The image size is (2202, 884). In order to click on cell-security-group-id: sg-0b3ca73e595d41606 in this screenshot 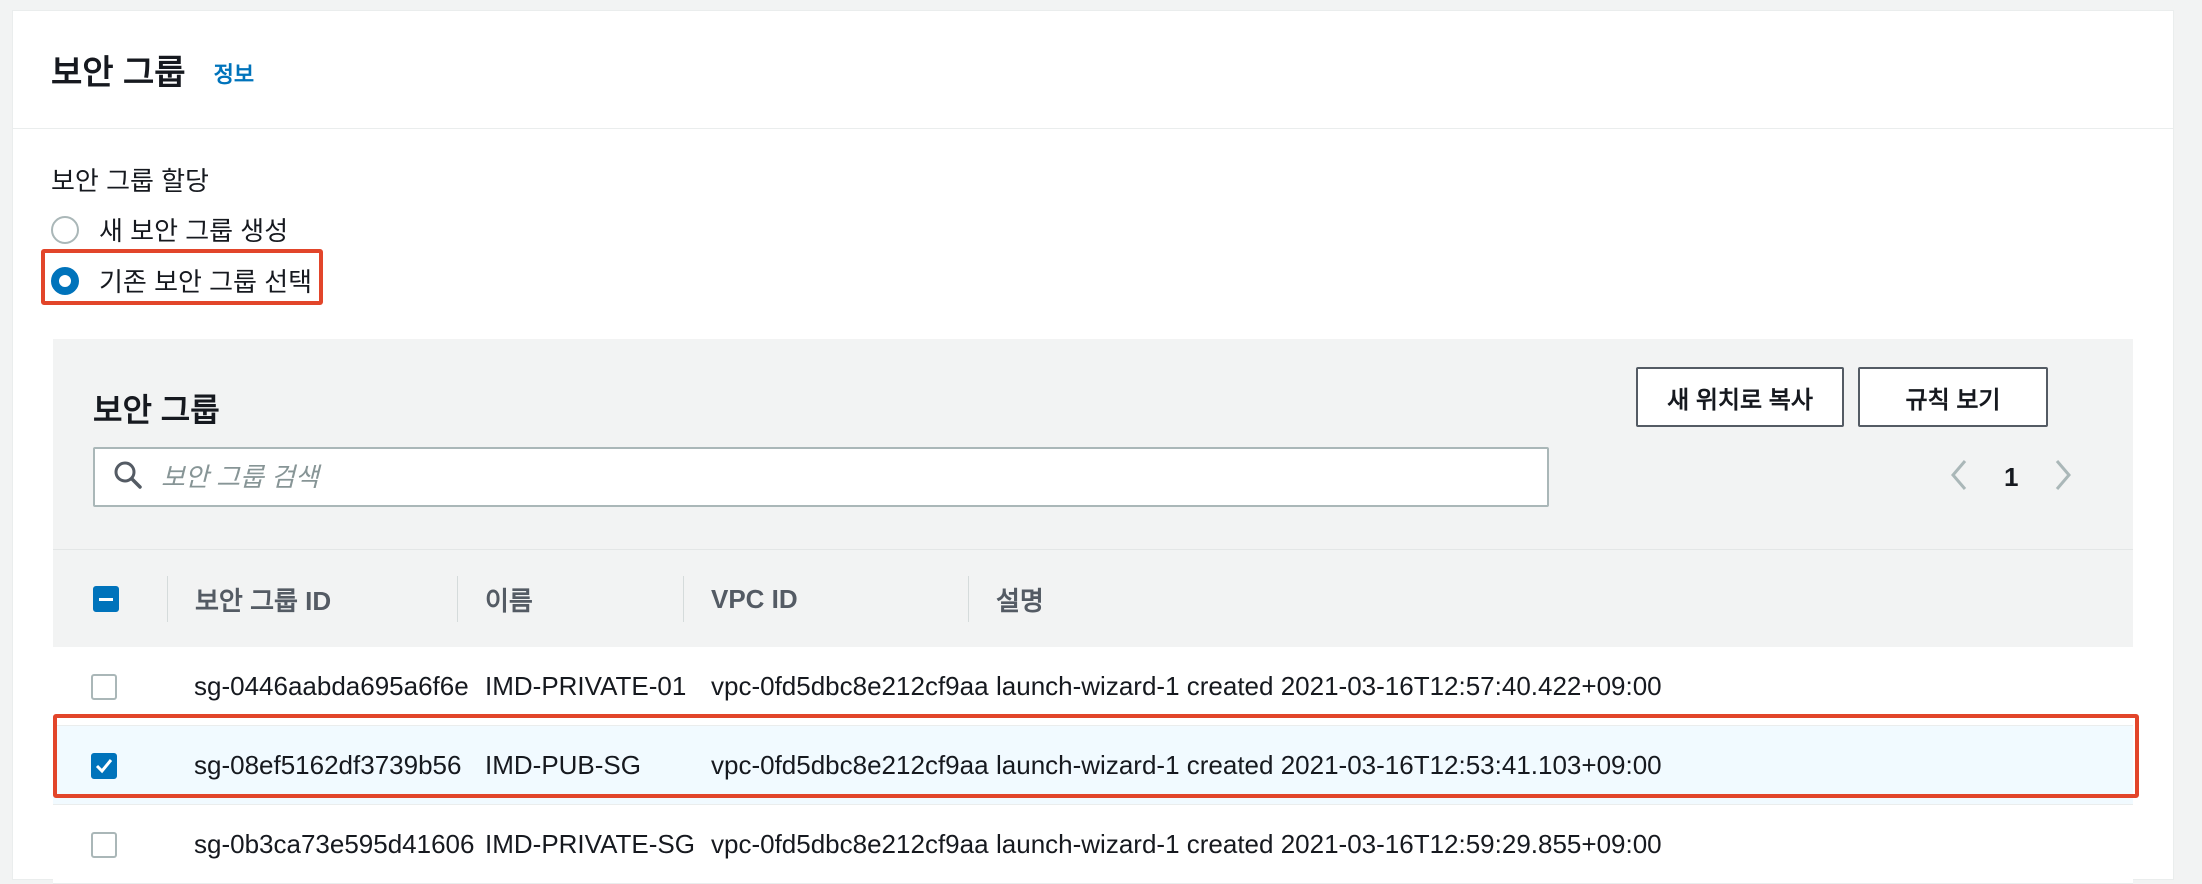, I will do `click(334, 844)`.